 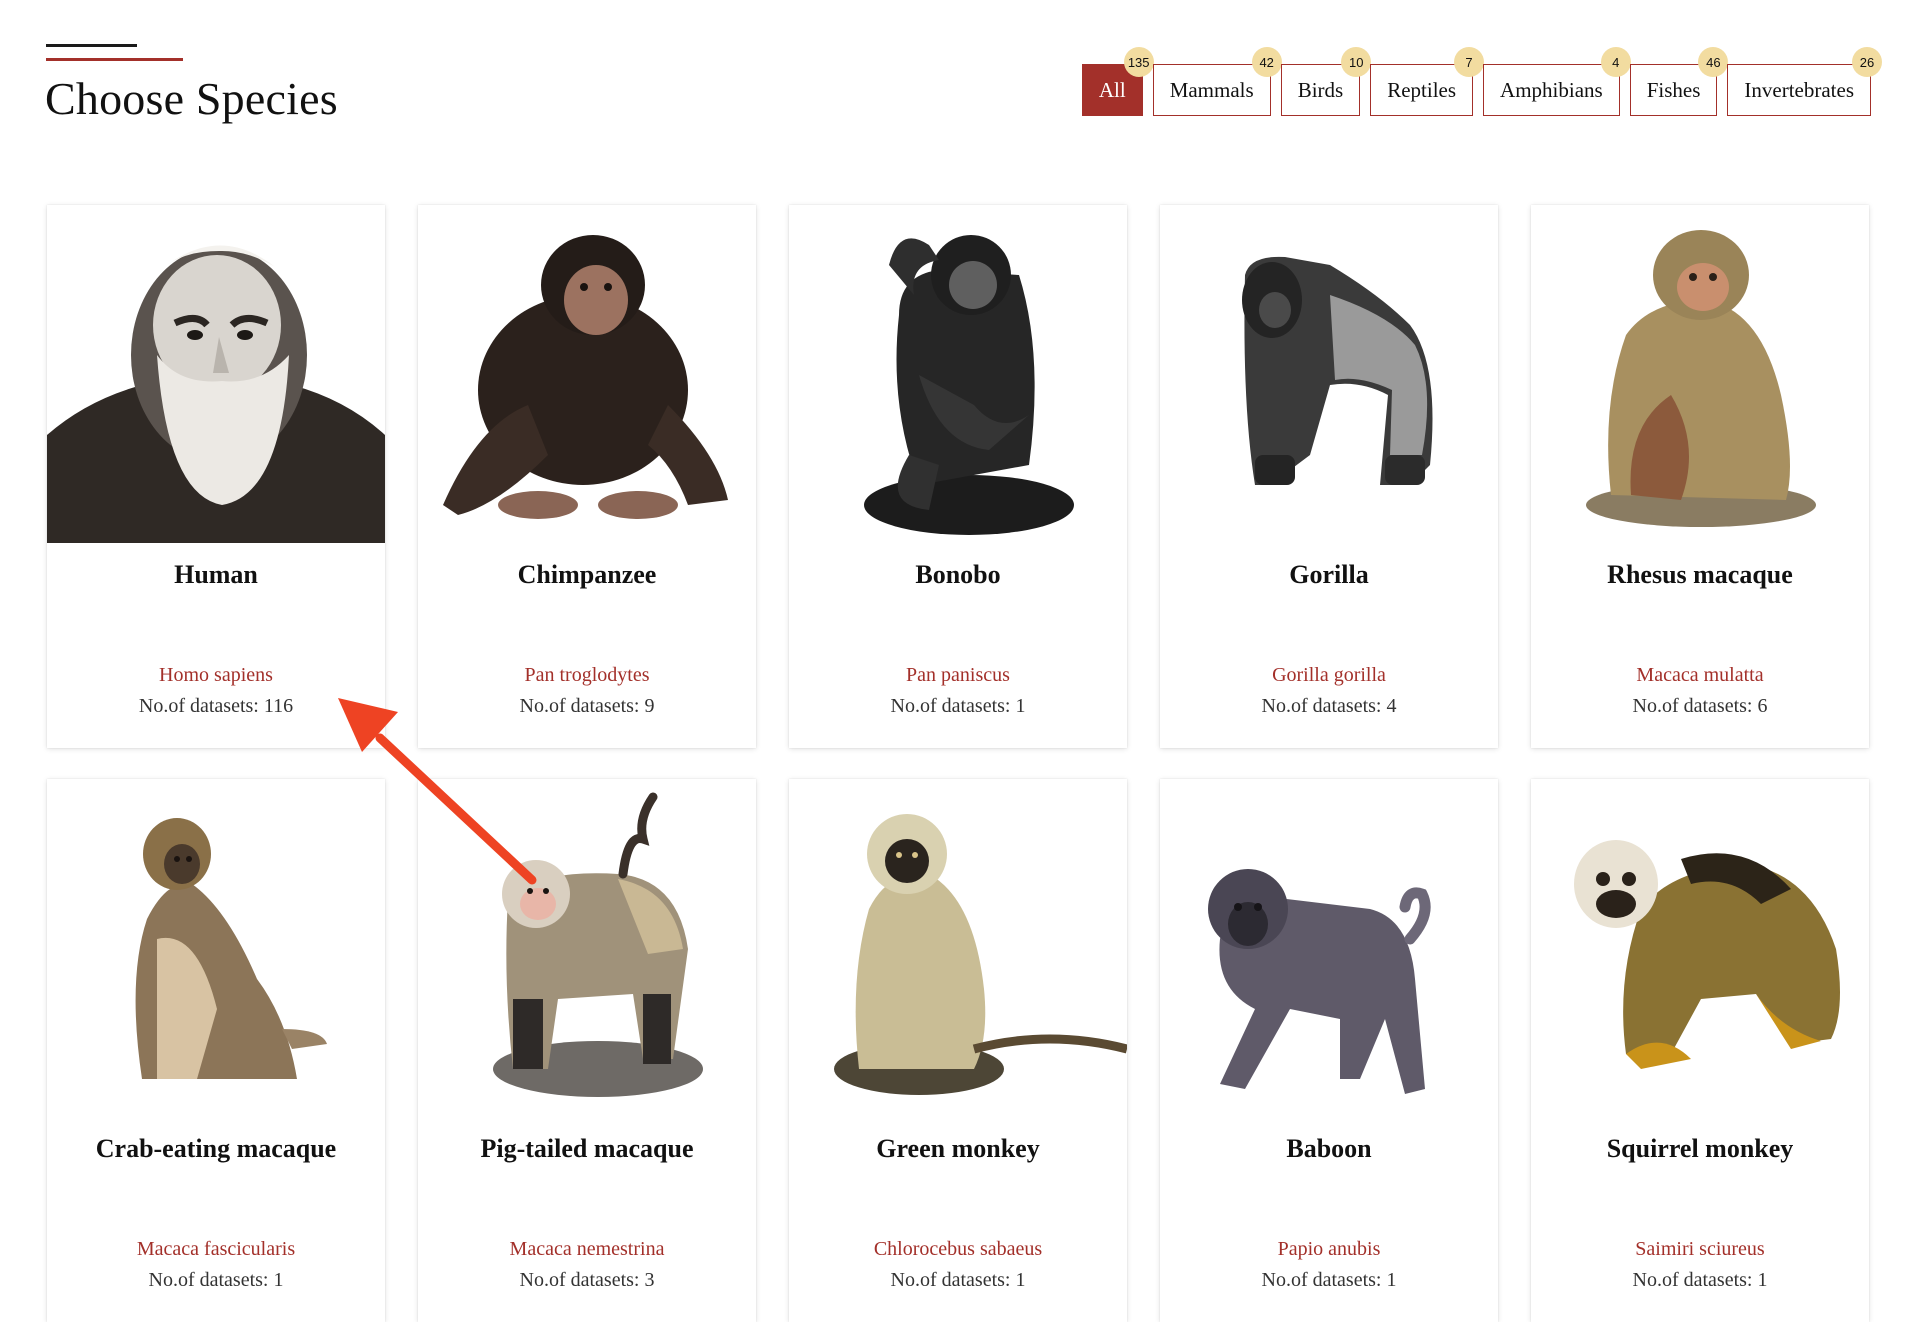 I want to click on filter-mammals: Mammals 42, so click(x=1217, y=81).